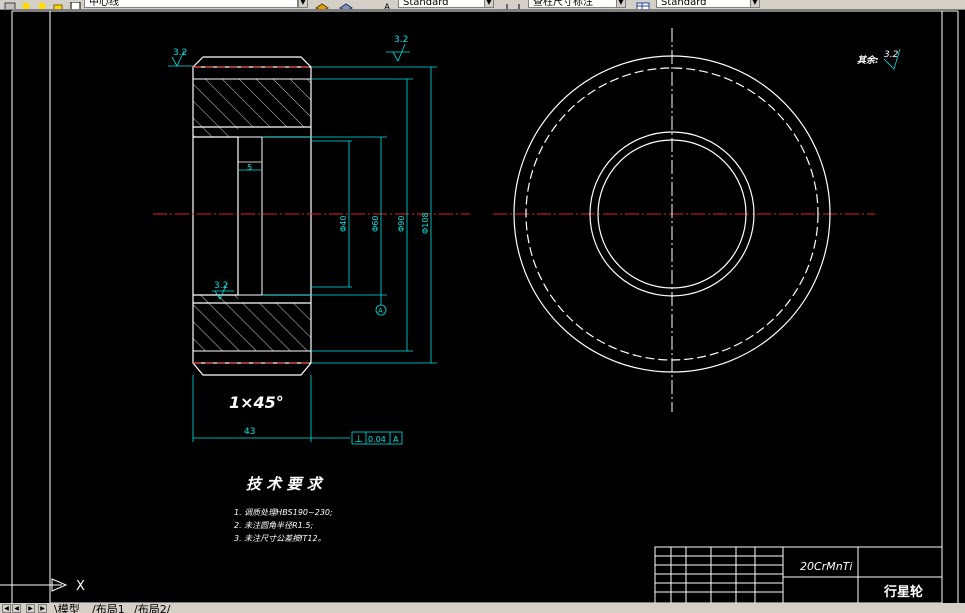  What do you see at coordinates (216, 216) in the screenshot?
I see `bore-step-left` at bounding box center [216, 216].